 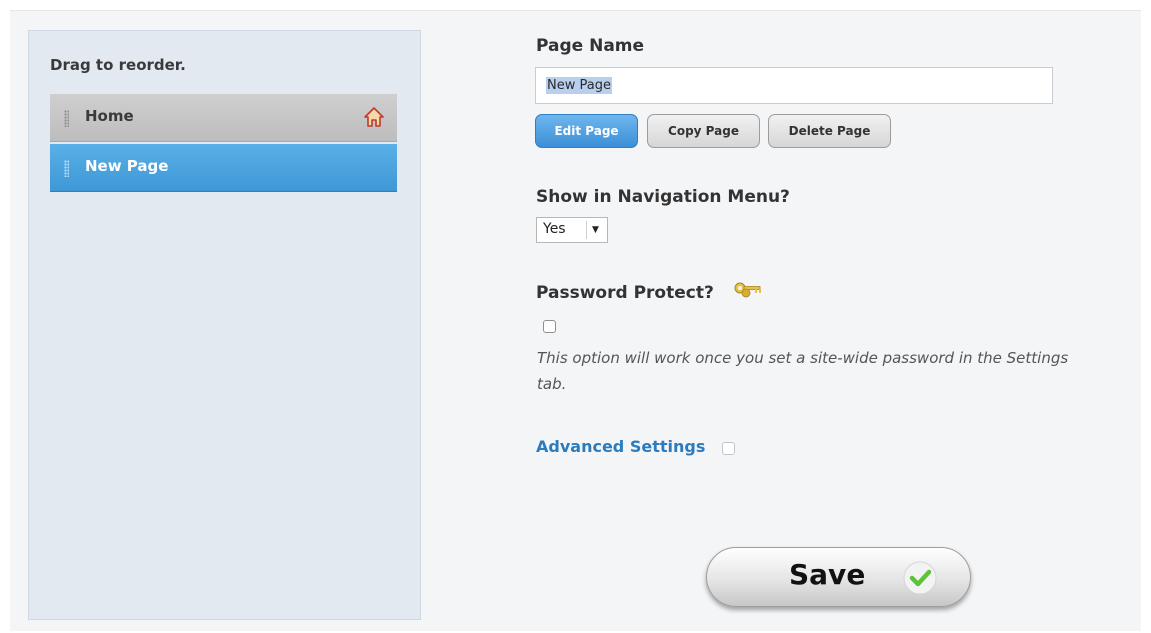 What do you see at coordinates (827, 574) in the screenshot?
I see `save-button-label: Save` at bounding box center [827, 574].